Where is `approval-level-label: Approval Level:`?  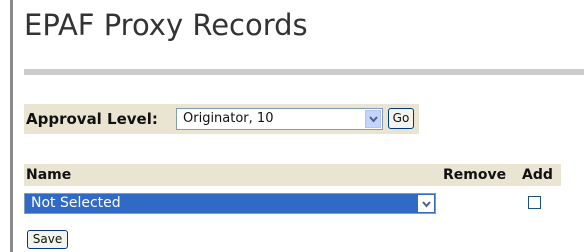 approval-level-label: Approval Level: is located at coordinates (92, 119).